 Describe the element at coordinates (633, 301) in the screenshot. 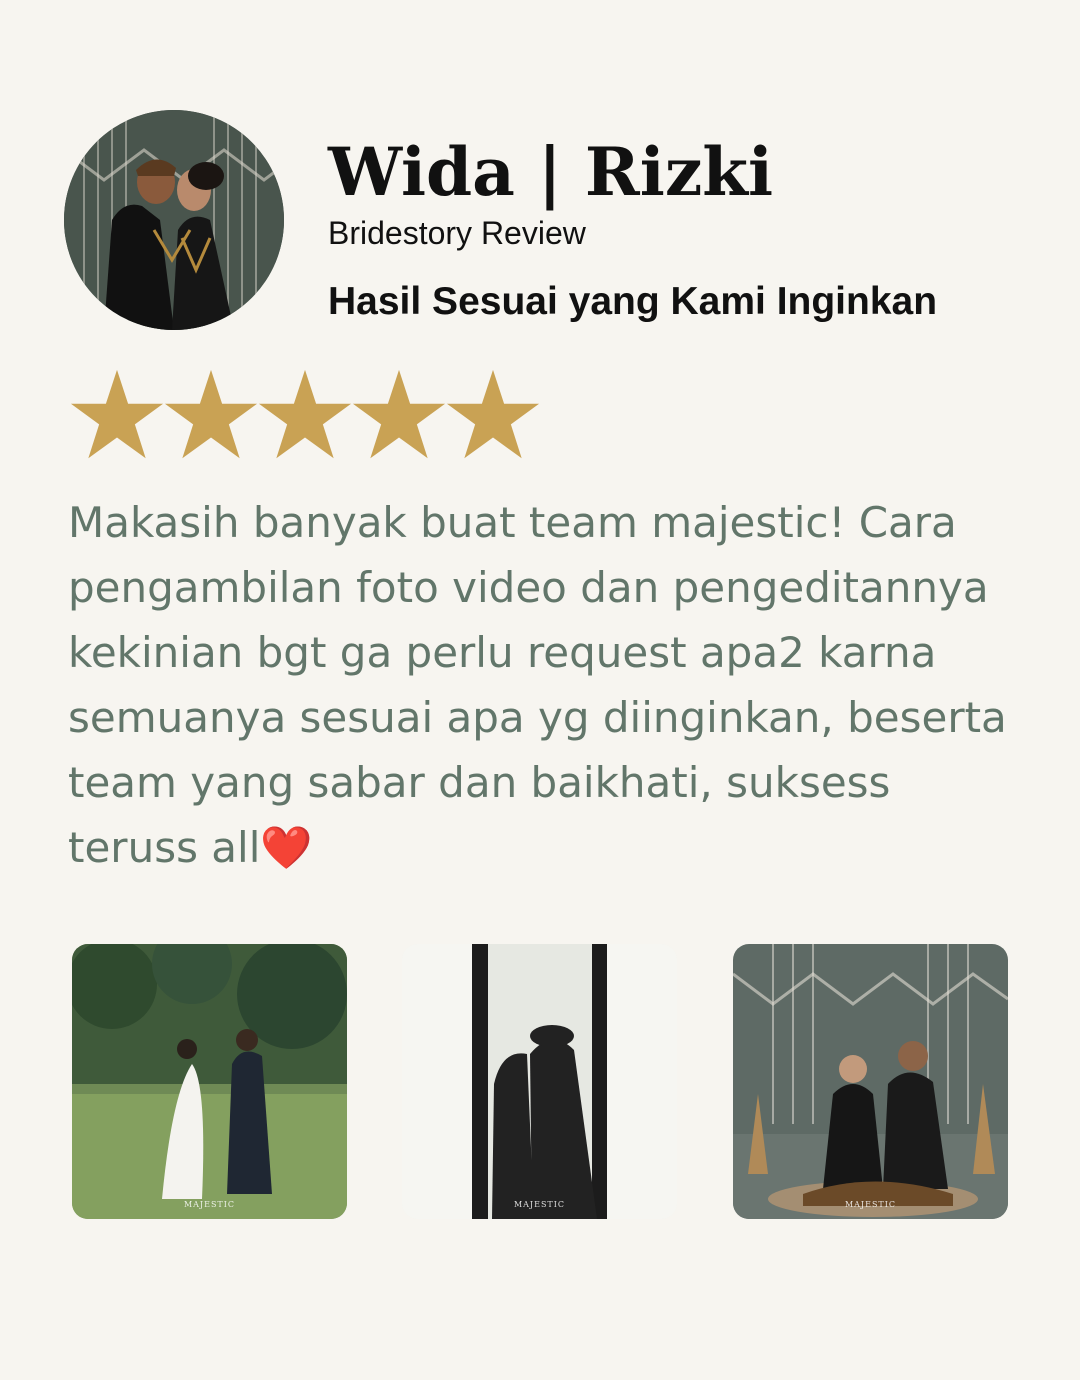

I see `review-headline: Hasil Sesuai yang Kami Inginkan` at that location.